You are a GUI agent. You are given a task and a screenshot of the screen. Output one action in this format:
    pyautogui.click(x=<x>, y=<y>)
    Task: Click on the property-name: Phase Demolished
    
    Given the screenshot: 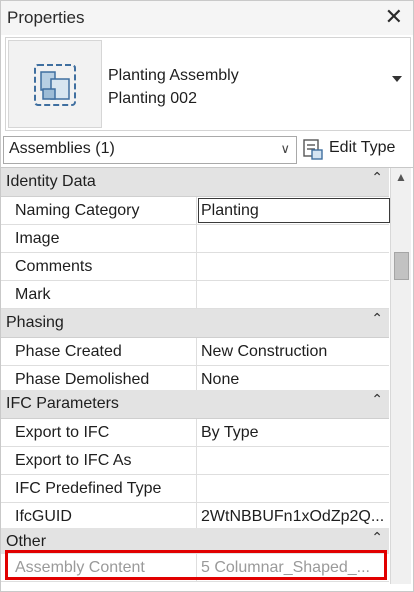 What is the action you would take?
    pyautogui.click(x=99, y=379)
    